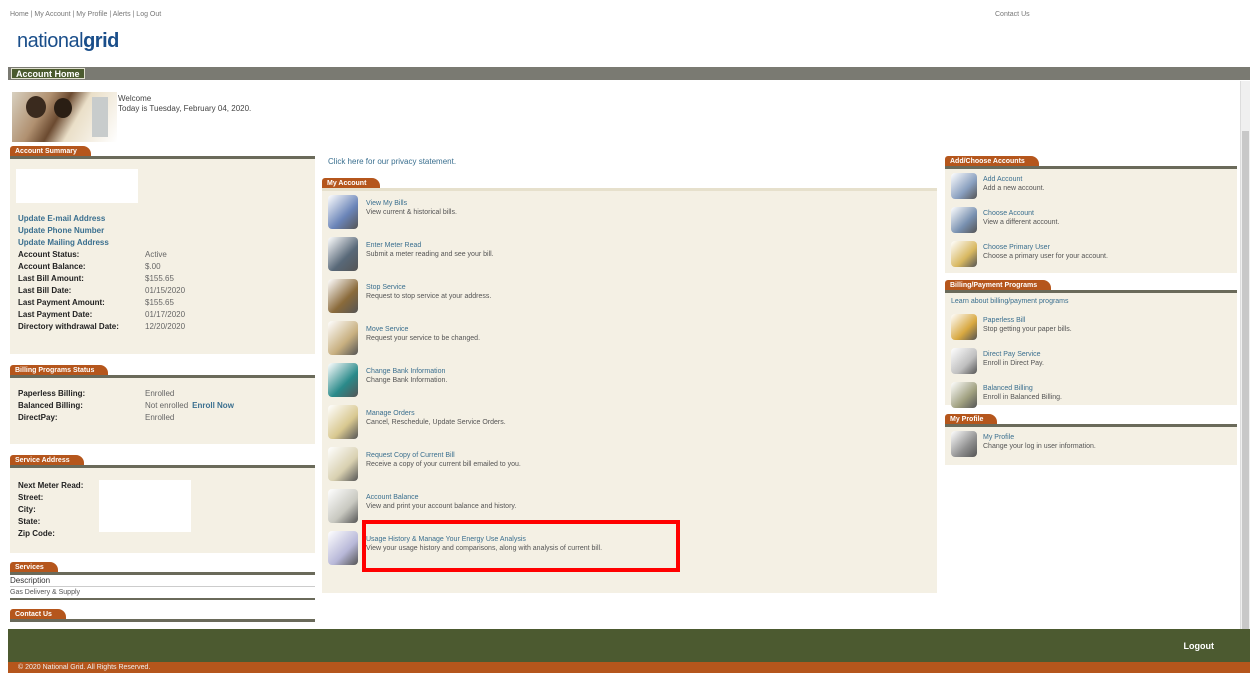 The width and height of the screenshot is (1250, 673). What do you see at coordinates (48, 73) in the screenshot?
I see `account-home-tab: Account Home` at bounding box center [48, 73].